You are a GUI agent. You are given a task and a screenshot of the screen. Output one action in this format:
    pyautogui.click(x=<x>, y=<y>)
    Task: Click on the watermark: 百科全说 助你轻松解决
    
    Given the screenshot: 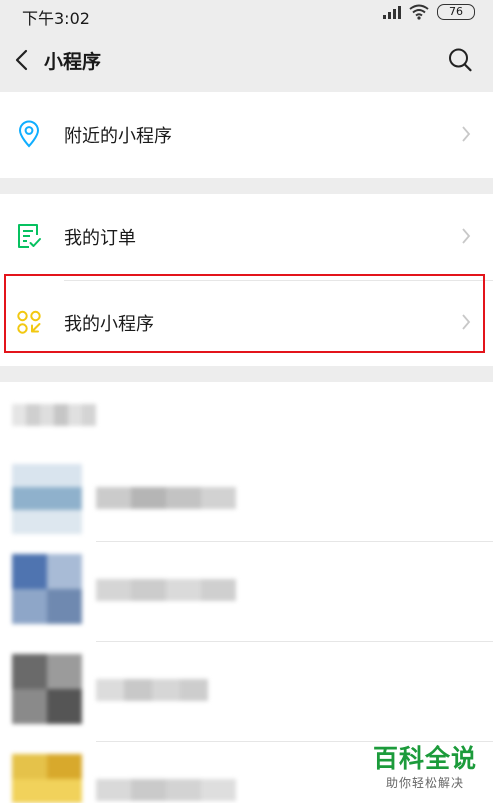 What is the action you would take?
    pyautogui.click(x=425, y=767)
    